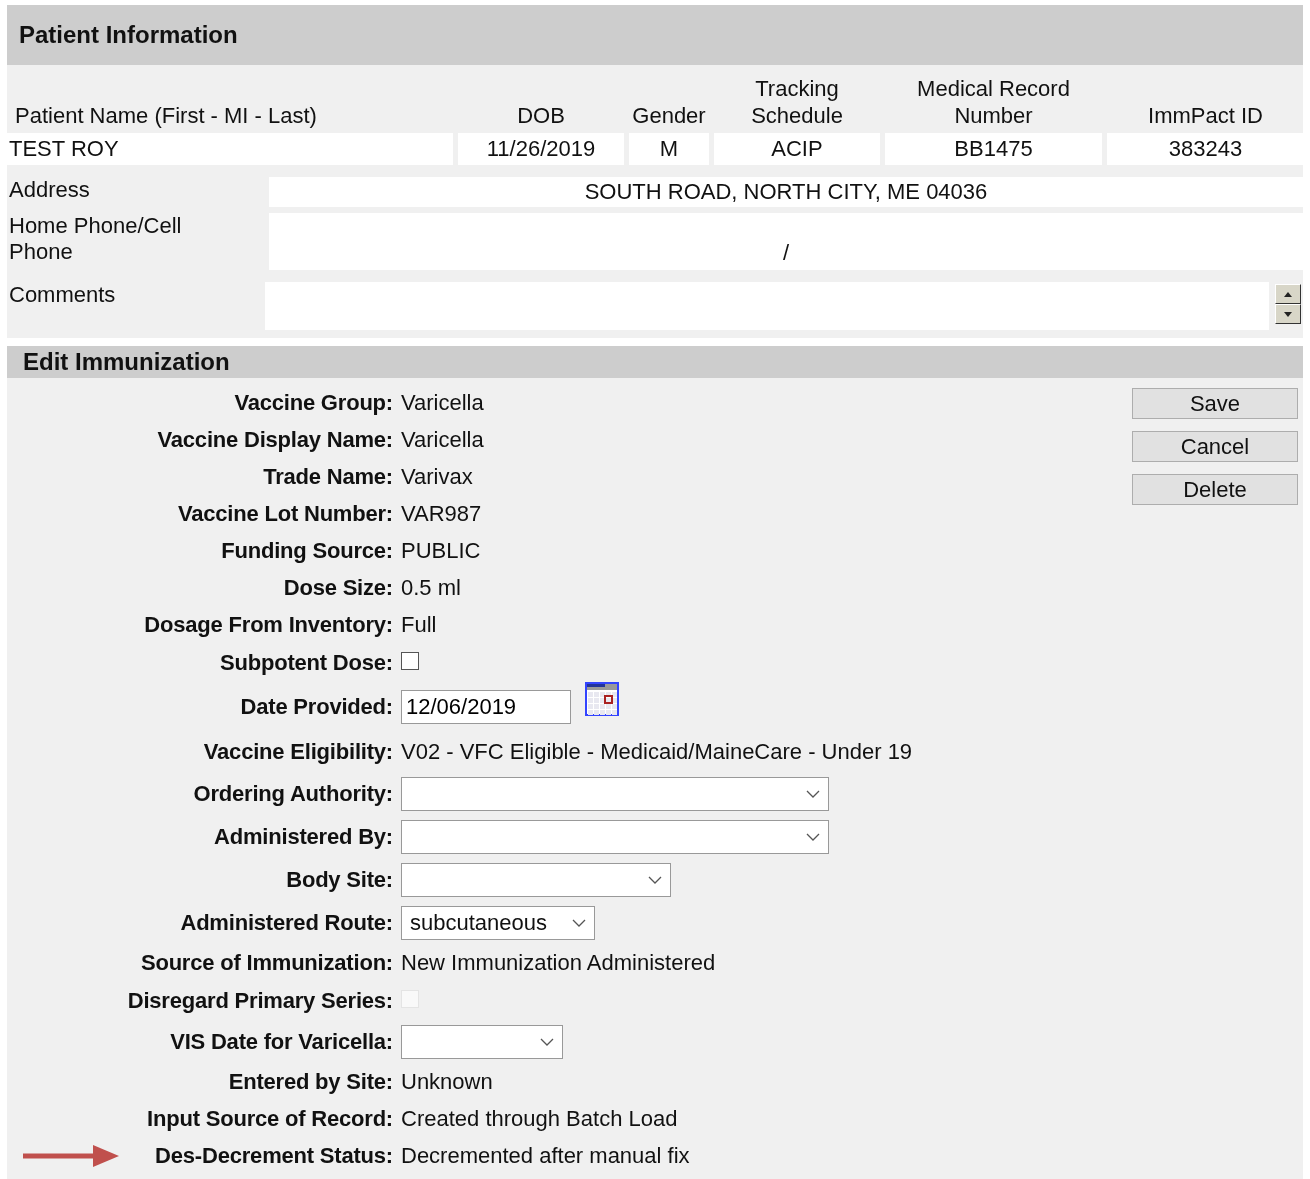  What do you see at coordinates (669, 115) in the screenshot?
I see `column-header: Gender` at bounding box center [669, 115].